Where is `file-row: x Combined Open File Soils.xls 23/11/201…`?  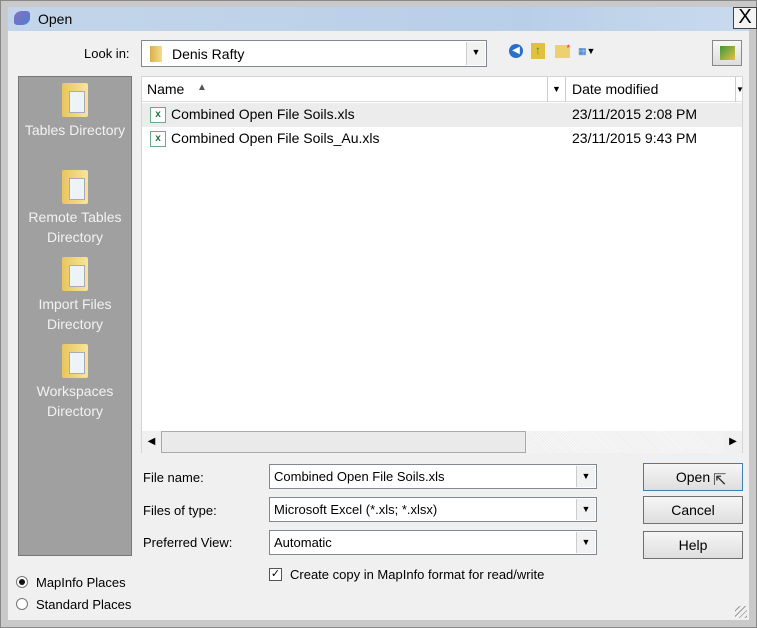
file-row: x Combined Open File Soils.xls 23/11/201… is located at coordinates (442, 115).